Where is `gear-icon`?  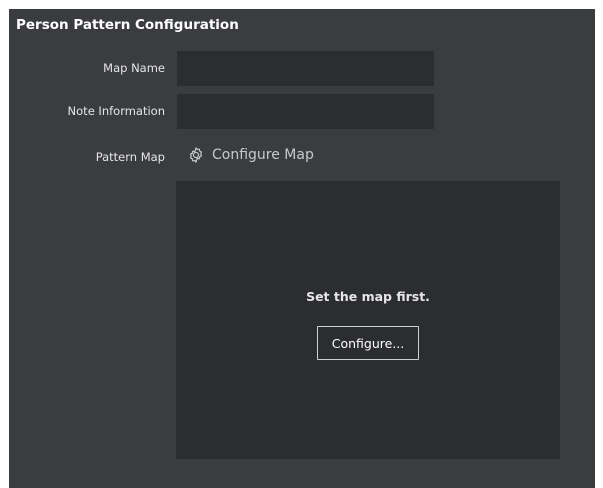 gear-icon is located at coordinates (196, 155).